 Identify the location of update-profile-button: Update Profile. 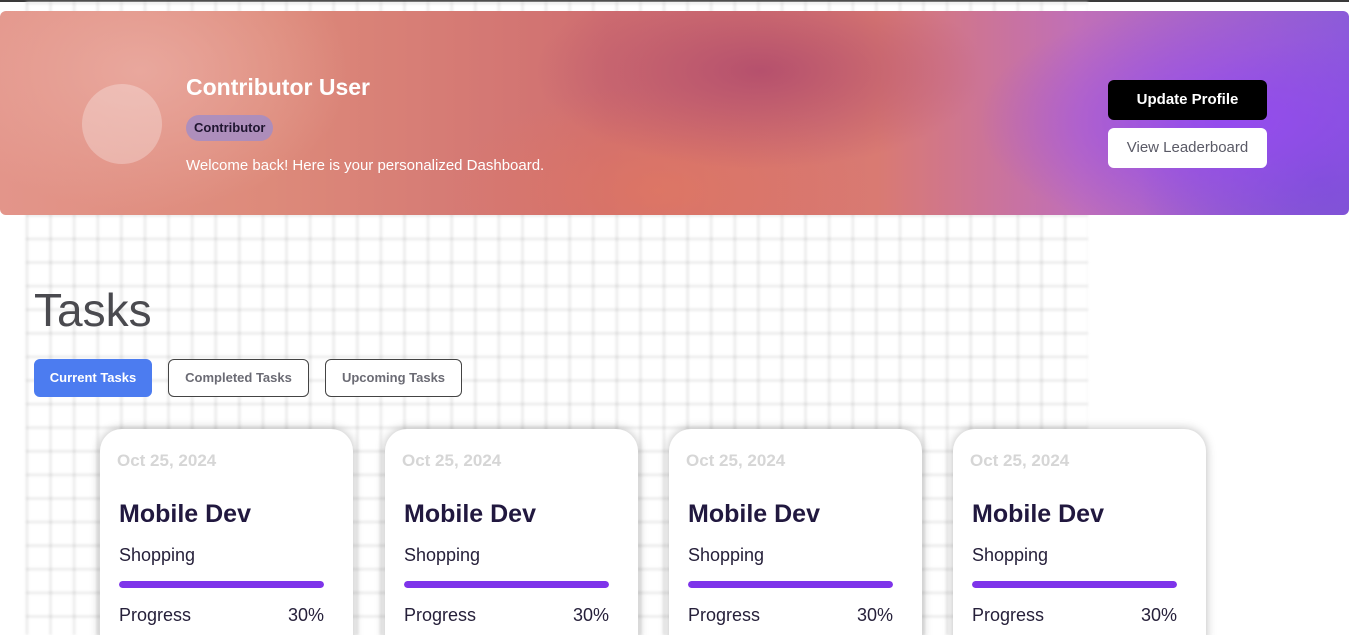
(1187, 100).